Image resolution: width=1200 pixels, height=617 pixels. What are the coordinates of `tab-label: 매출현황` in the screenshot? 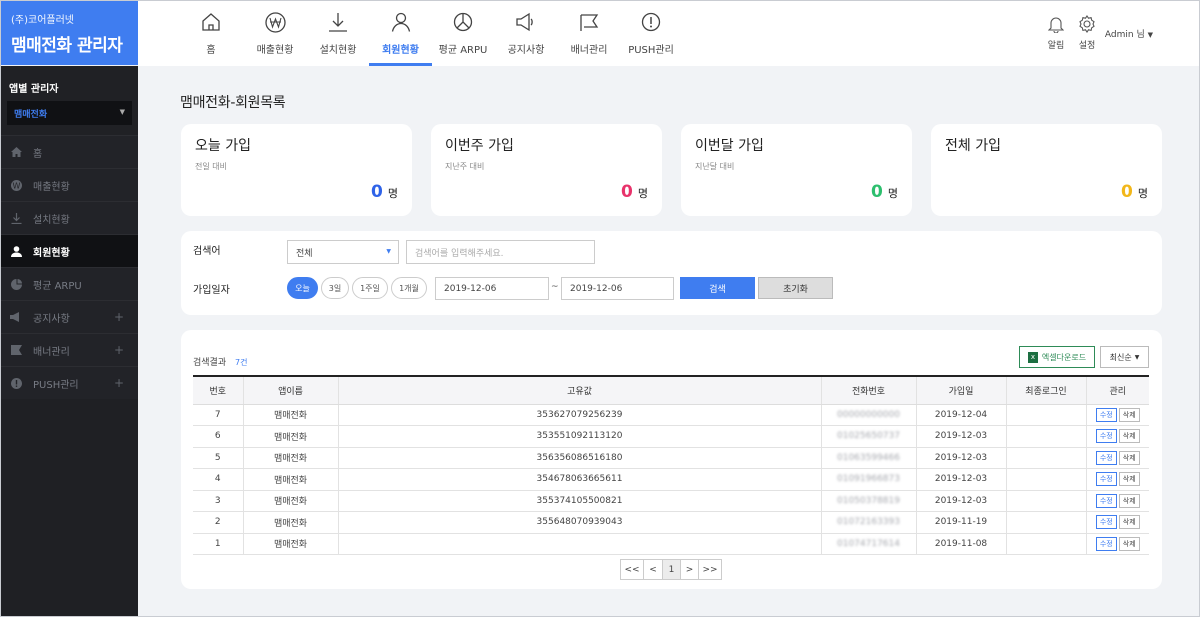 It's located at (275, 50).